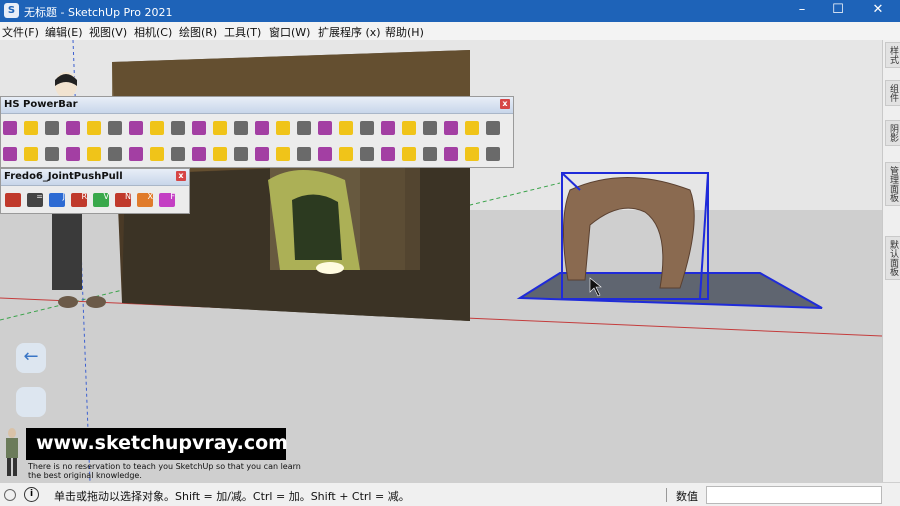 This screenshot has height=506, width=900. Describe the element at coordinates (802, 11) in the screenshot. I see `minimize-button: –` at that location.